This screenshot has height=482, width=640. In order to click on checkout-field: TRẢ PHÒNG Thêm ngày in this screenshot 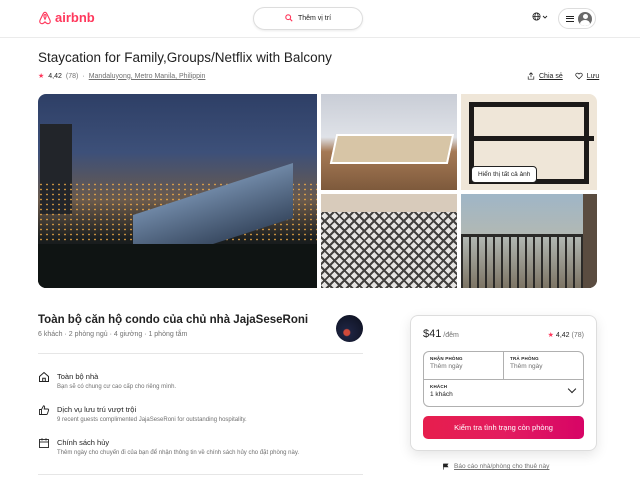, I will do `click(543, 366)`.